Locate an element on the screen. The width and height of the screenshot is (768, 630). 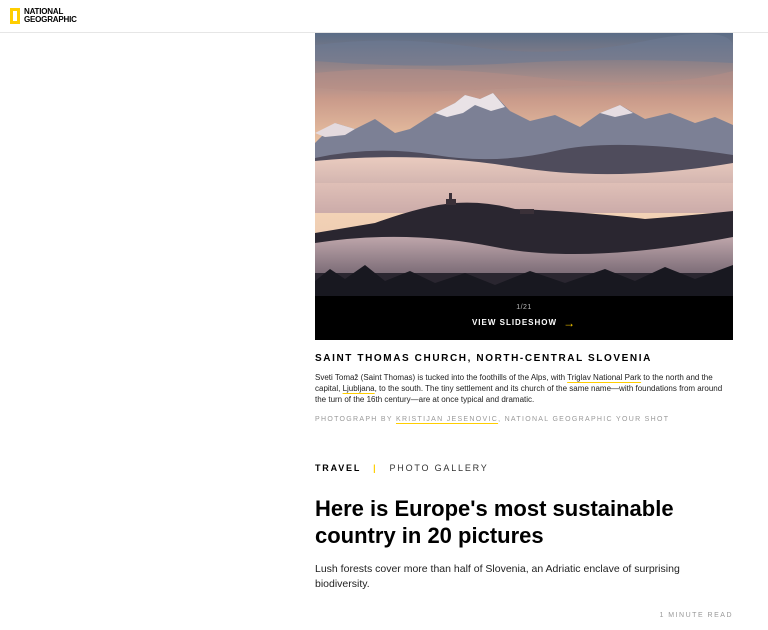
yellow-border-icon is located at coordinates (15, 16).